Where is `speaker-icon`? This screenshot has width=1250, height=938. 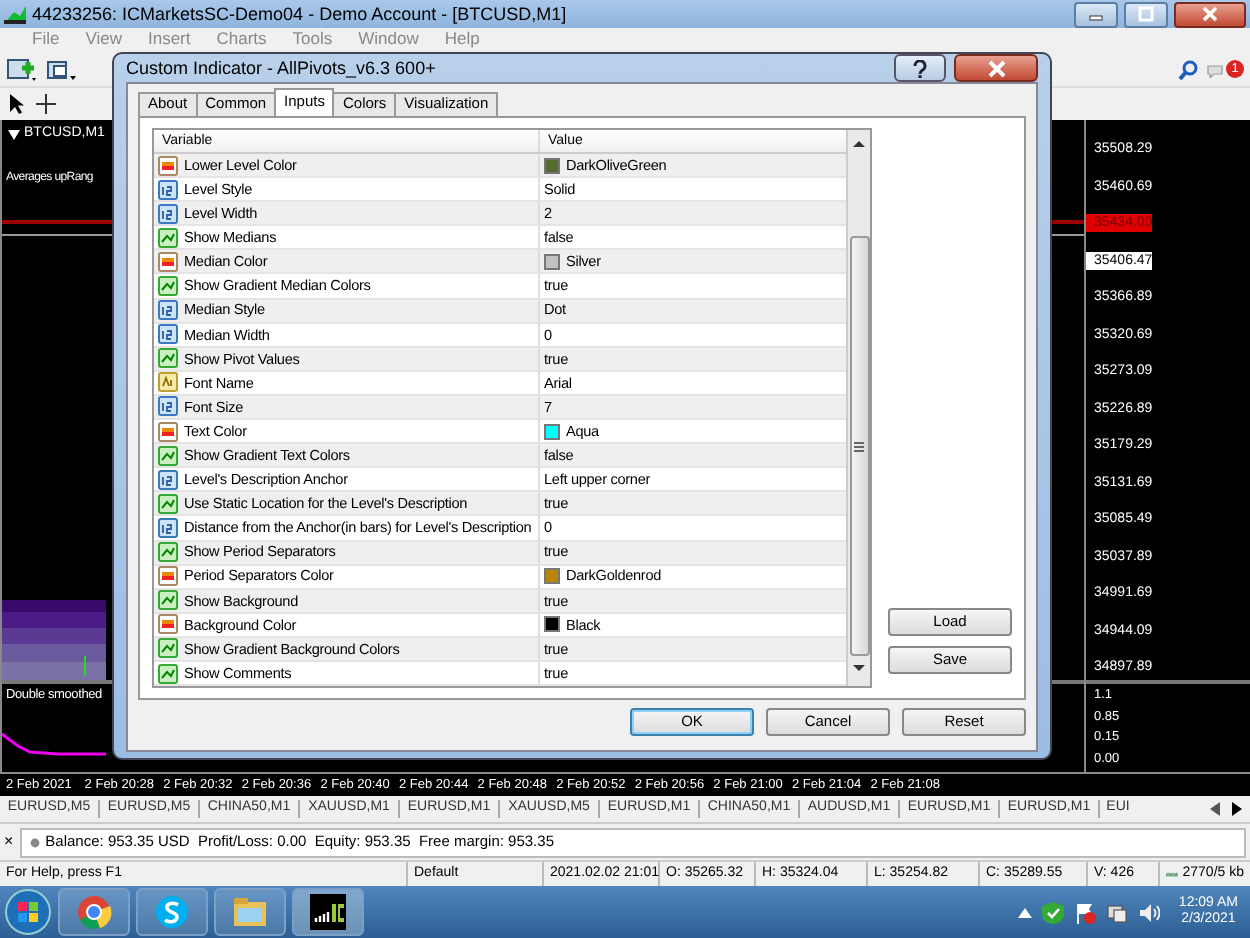 speaker-icon is located at coordinates (1149, 912).